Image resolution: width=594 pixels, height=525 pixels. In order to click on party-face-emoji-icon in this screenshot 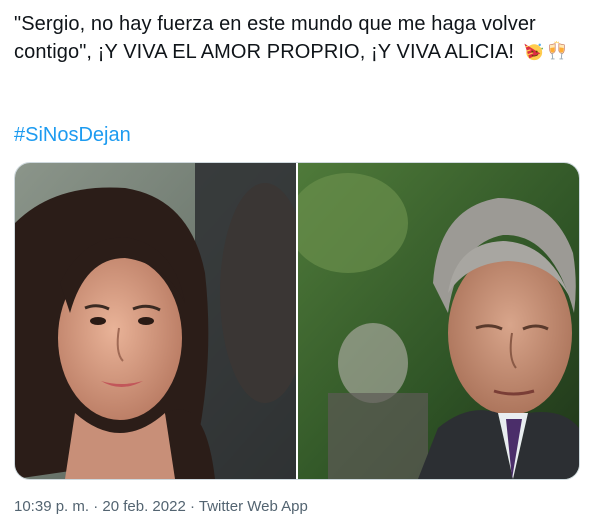, I will do `click(533, 52)`.